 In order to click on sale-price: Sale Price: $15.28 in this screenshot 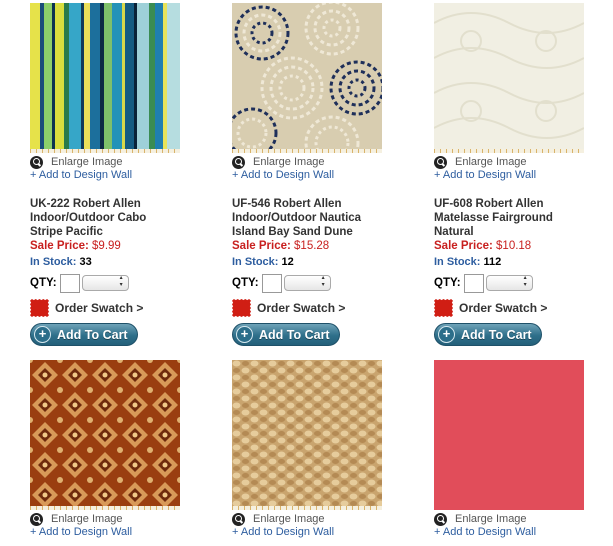, I will do `click(327, 246)`.